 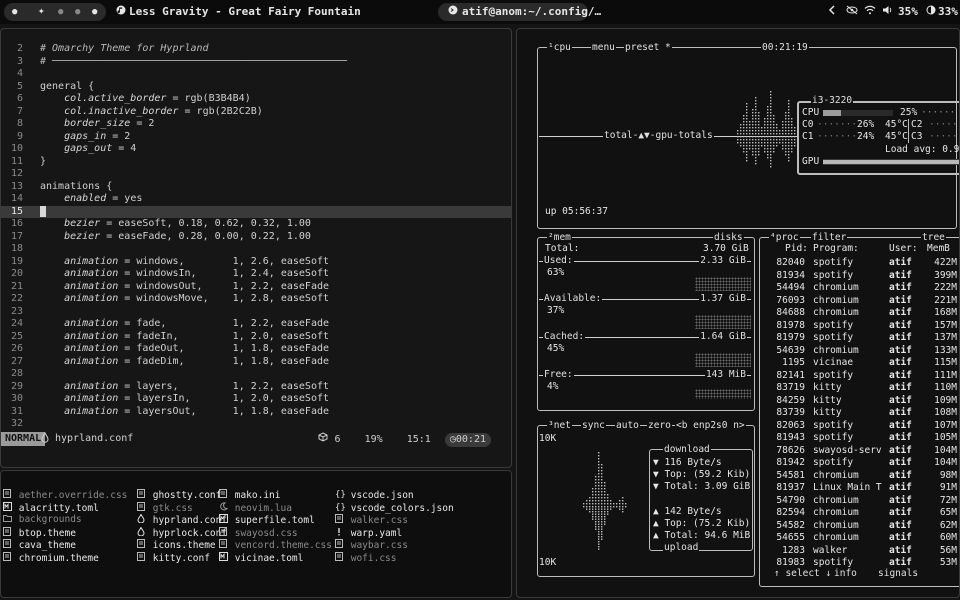 I want to click on proc-signals-button: signals, so click(x=898, y=574).